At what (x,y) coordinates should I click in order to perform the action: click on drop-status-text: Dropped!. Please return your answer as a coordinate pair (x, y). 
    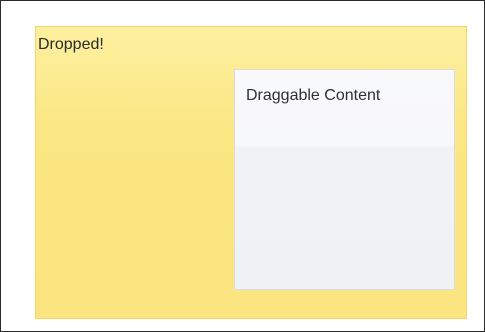
    Looking at the image, I should click on (71, 44).